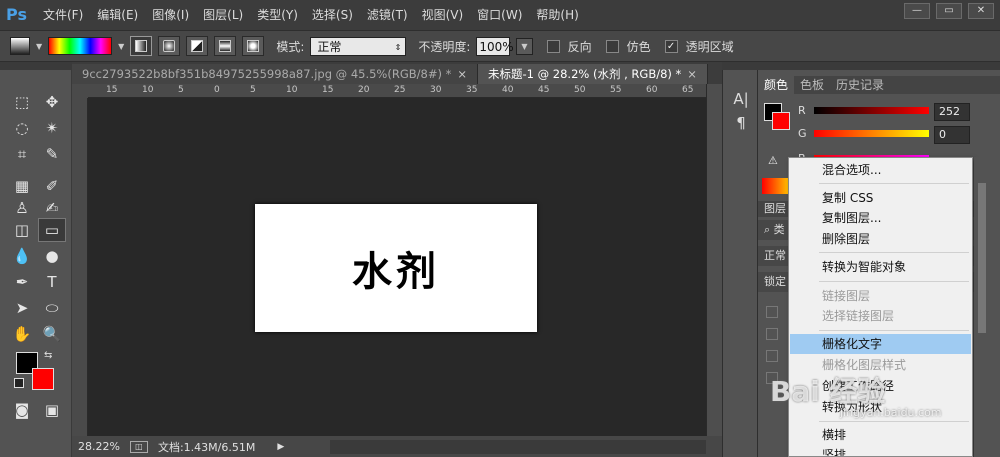 The height and width of the screenshot is (457, 1000). What do you see at coordinates (117, 15) in the screenshot?
I see `menu-edit: 编辑(E)` at bounding box center [117, 15].